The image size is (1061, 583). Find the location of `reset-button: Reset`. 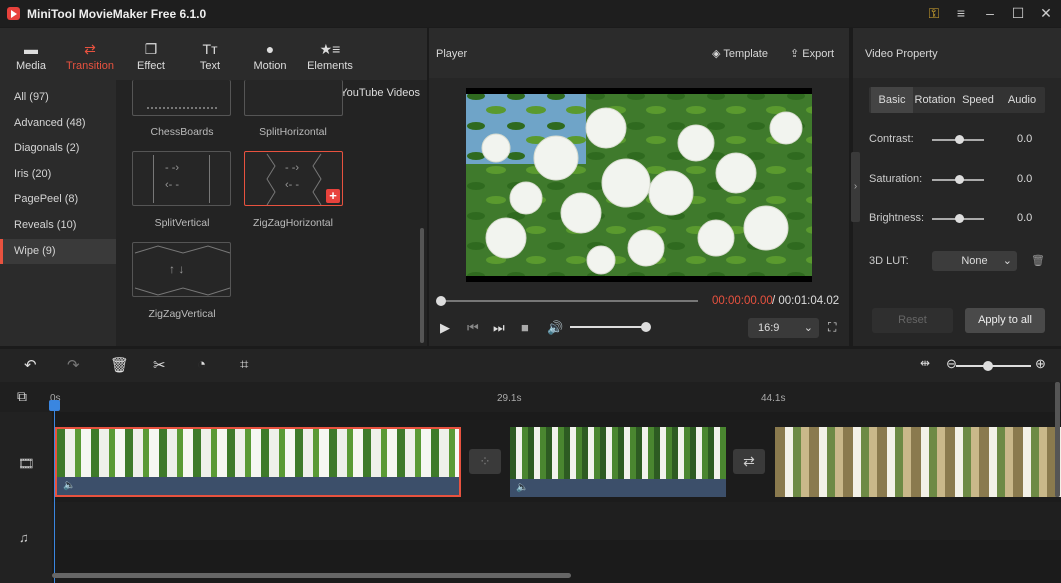

reset-button: Reset is located at coordinates (912, 320).